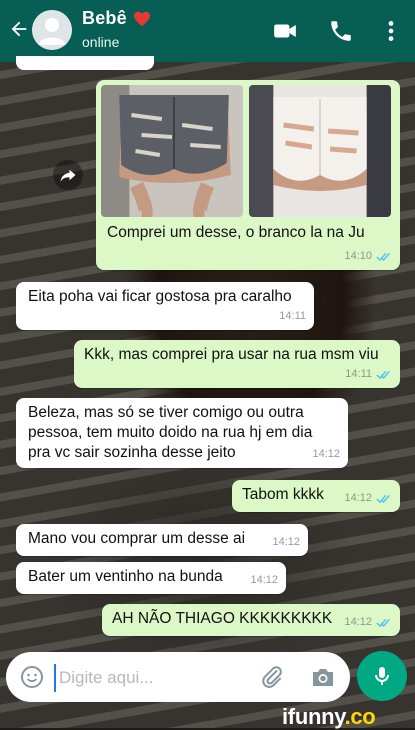 This screenshot has width=415, height=730. I want to click on message-bubble-outgoing: AH NÃO THIAGO KKKKKKKKK 14:12, so click(251, 620).